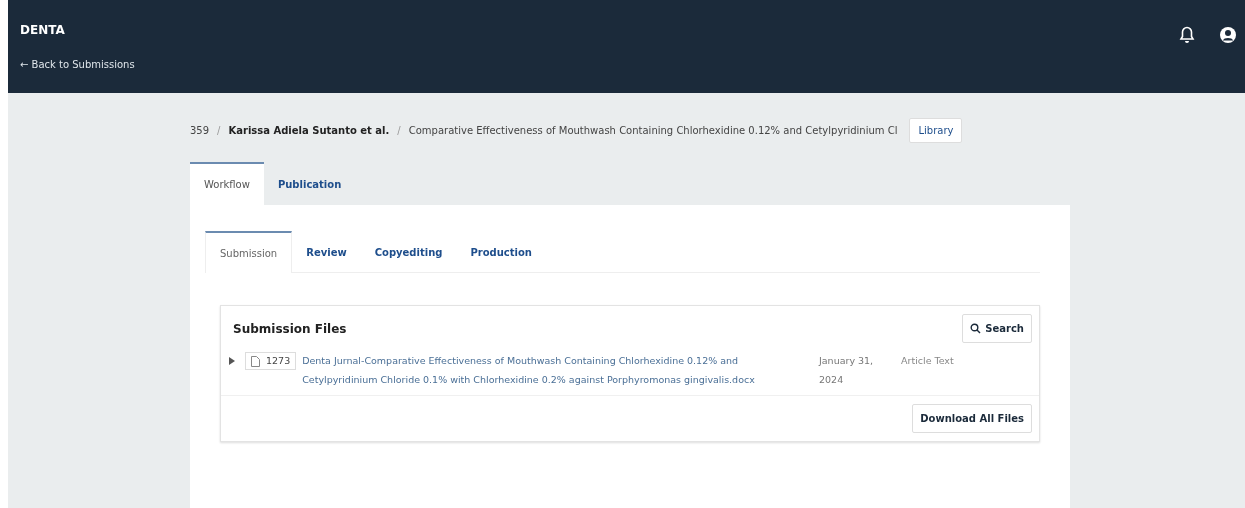 The width and height of the screenshot is (1245, 508). Describe the element at coordinates (972, 418) in the screenshot. I see `download-all-button: Download All Files` at that location.